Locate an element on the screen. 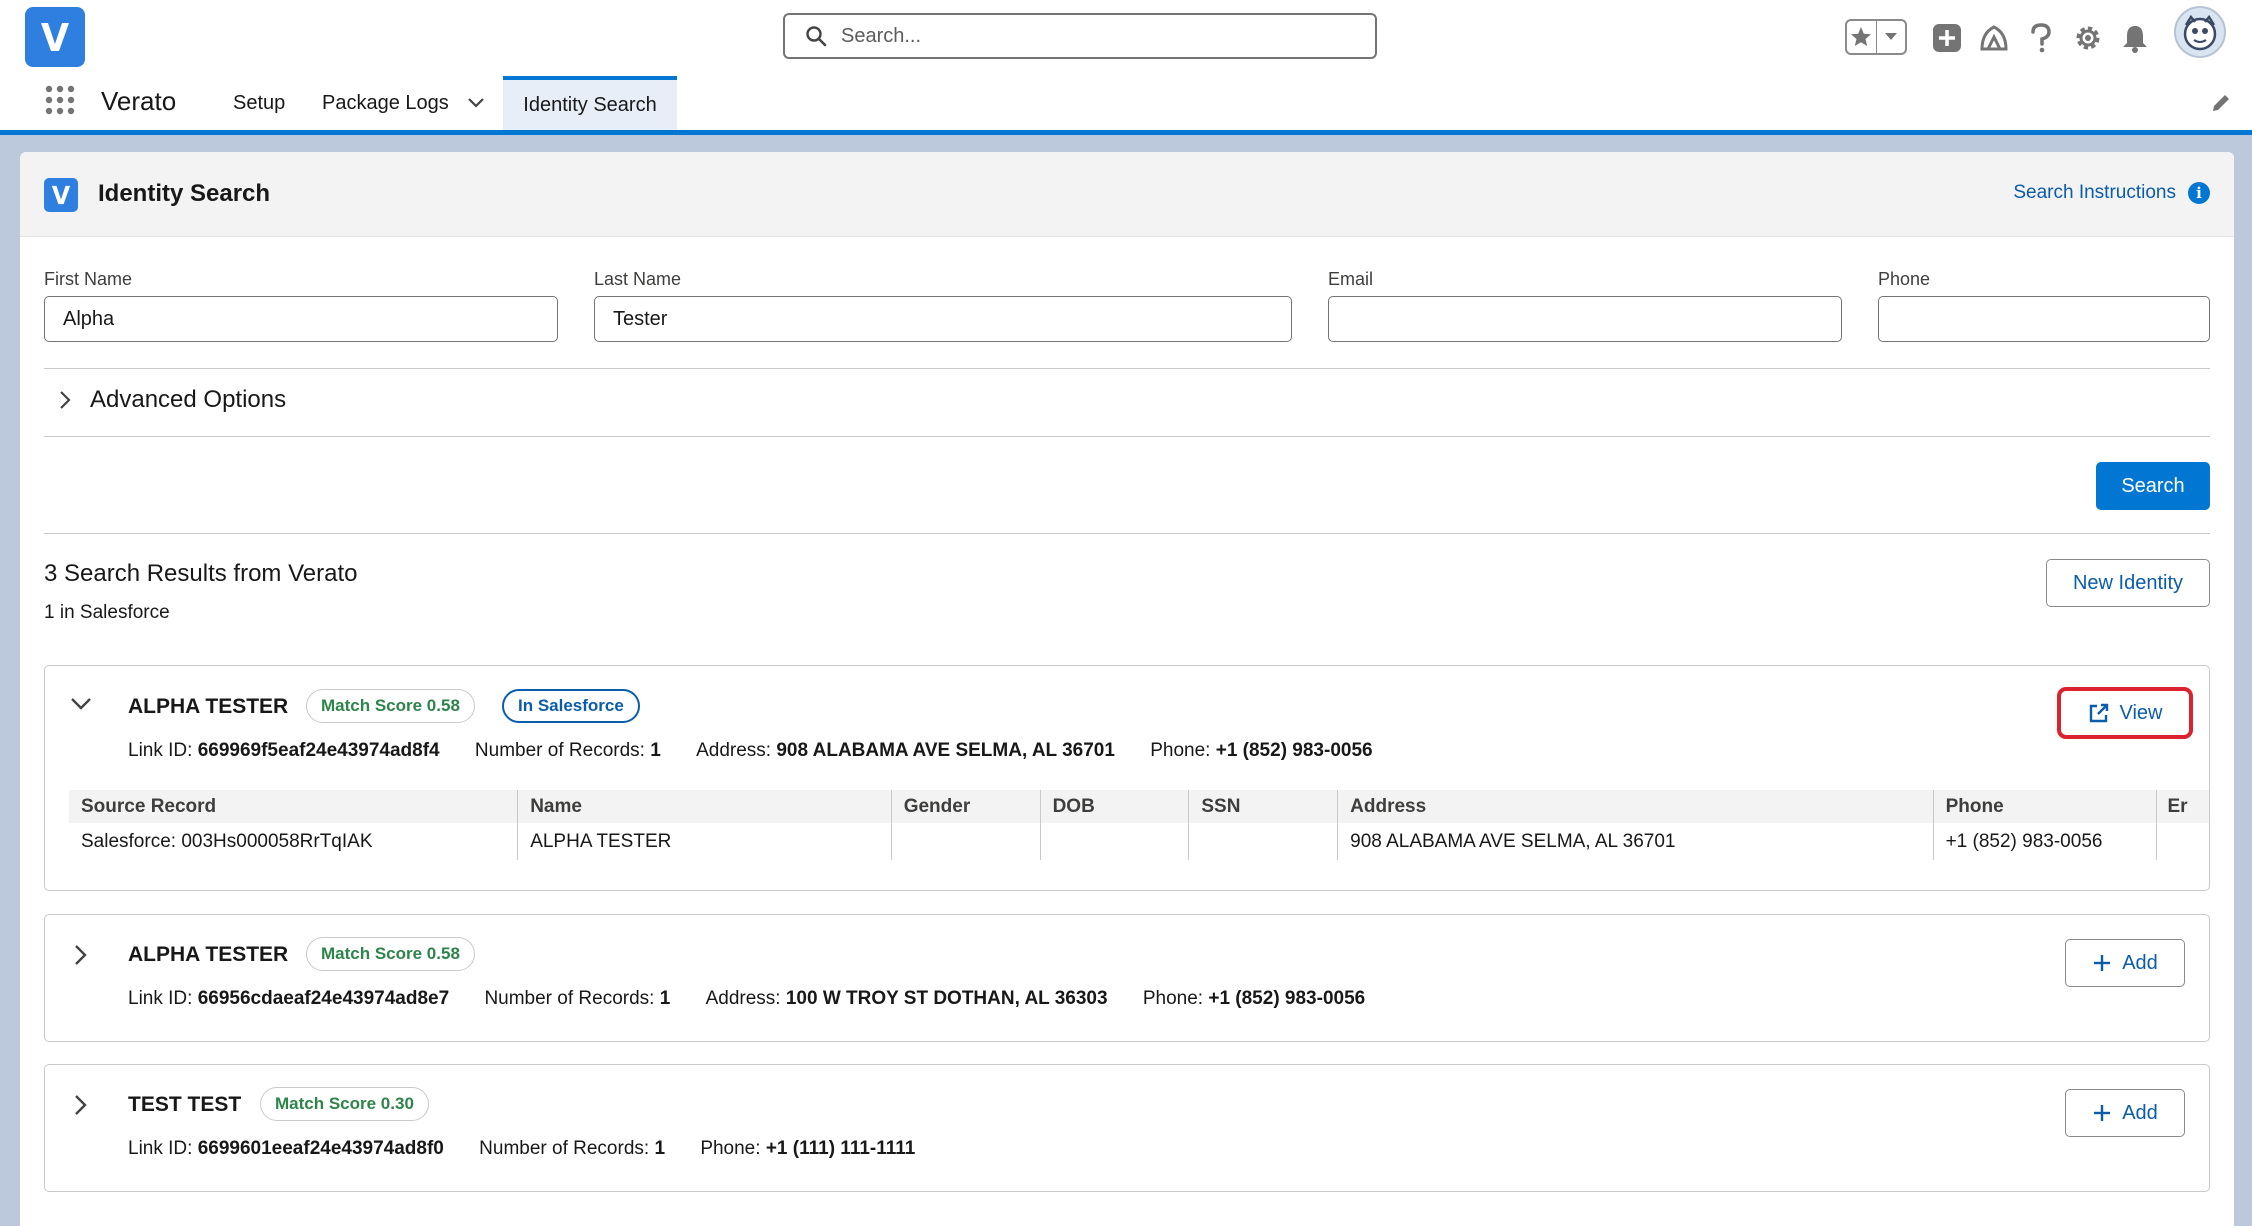 This screenshot has height=1226, width=2252. results-title: 3 Search Results from Verato is located at coordinates (201, 573).